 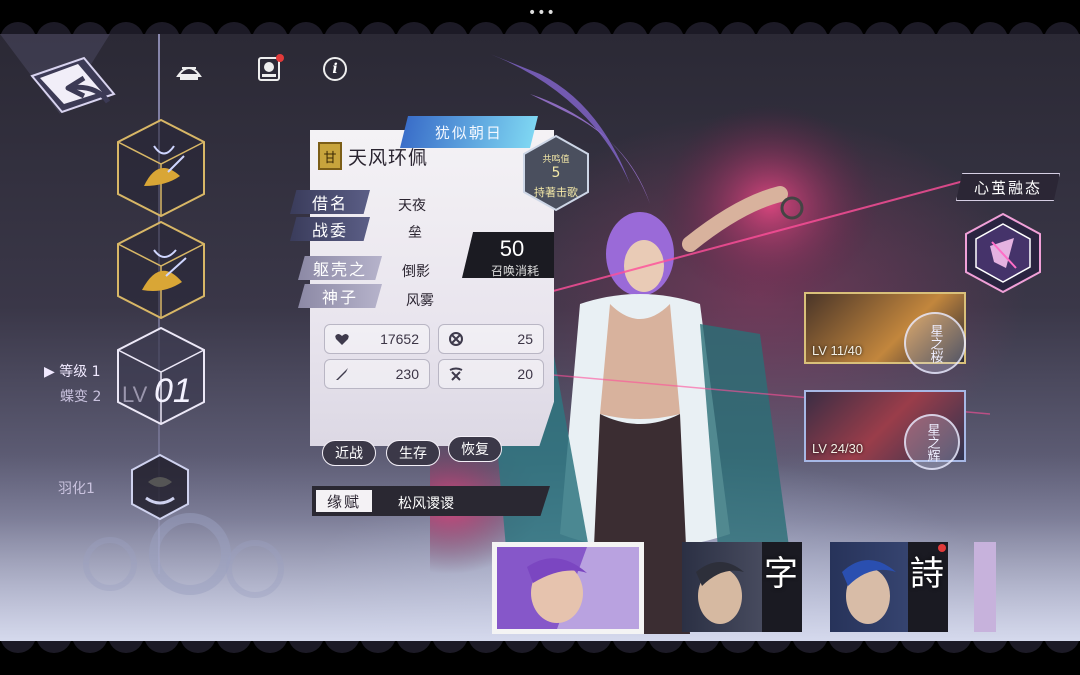 I want to click on stat-attack: 230, so click(x=377, y=374).